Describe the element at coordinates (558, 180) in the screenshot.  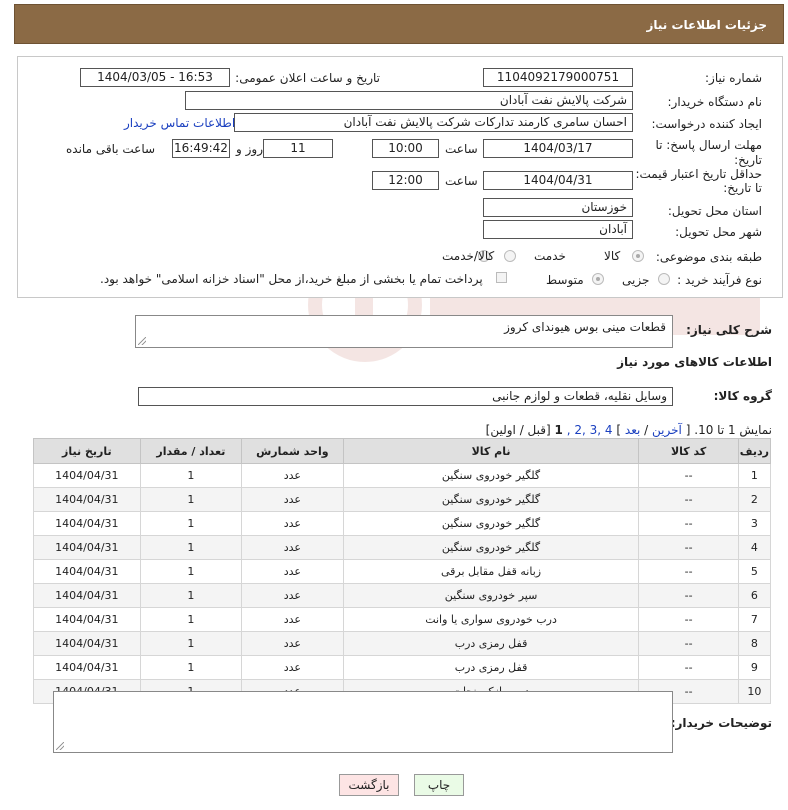
I see `validity-date-field: 1404/04/31` at that location.